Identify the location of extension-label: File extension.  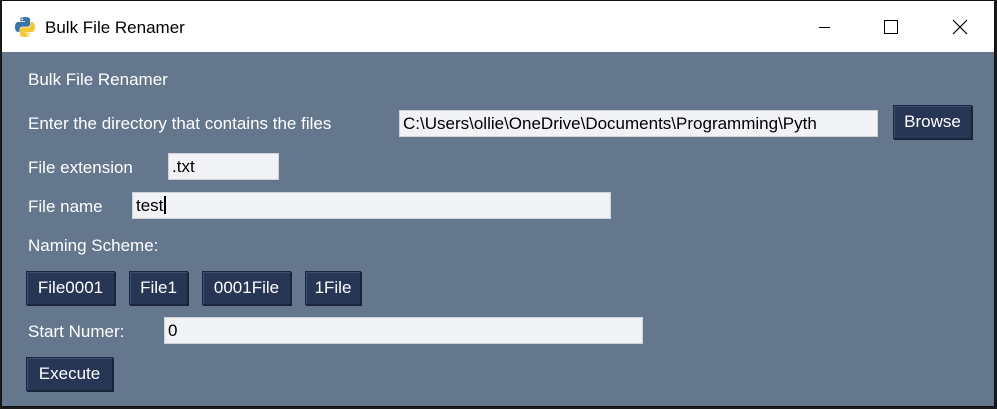
(80, 167).